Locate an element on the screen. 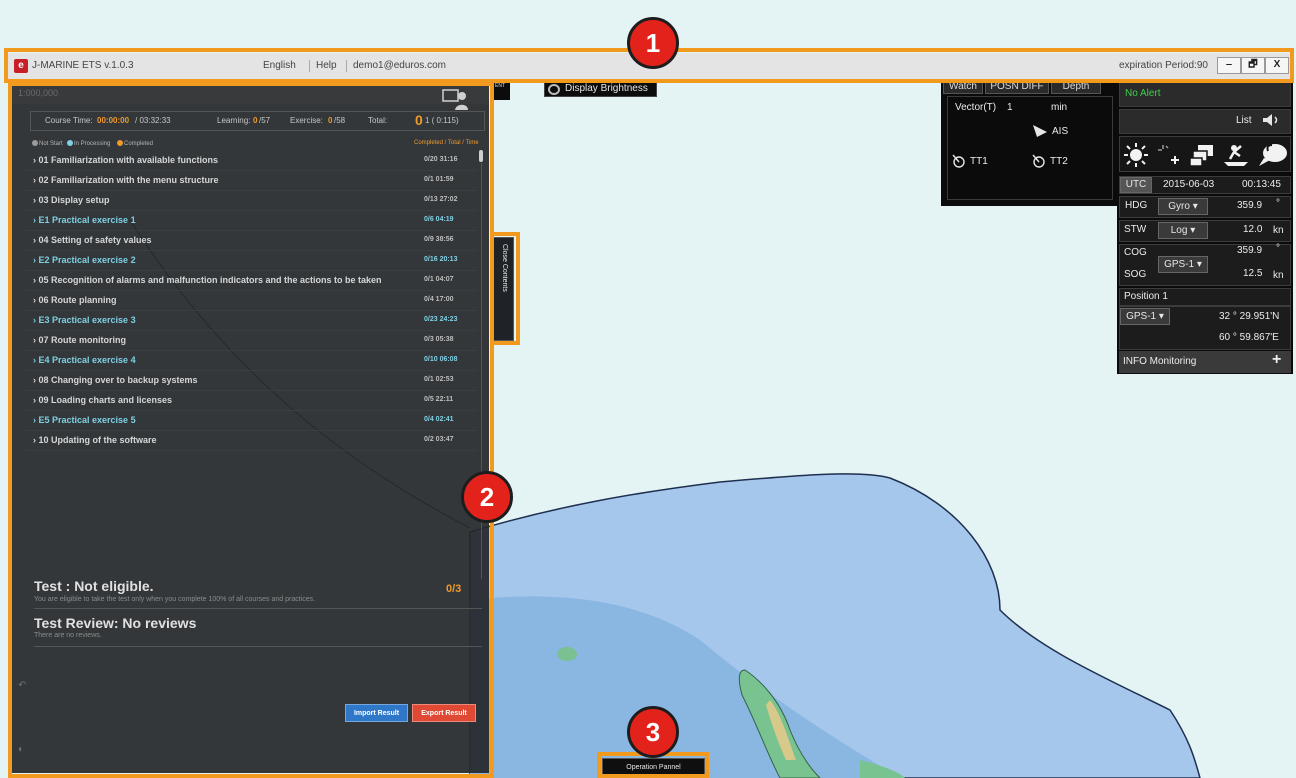 This screenshot has width=1296, height=778. brightness-icon is located at coordinates (554, 89).